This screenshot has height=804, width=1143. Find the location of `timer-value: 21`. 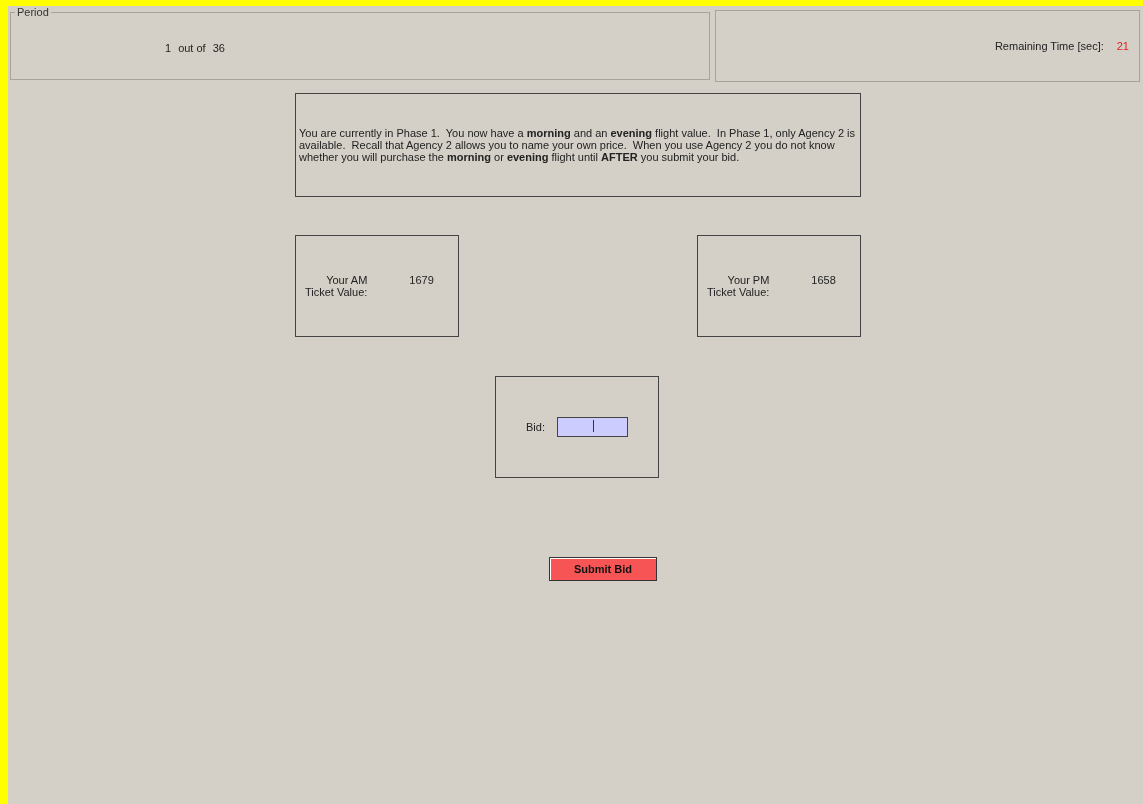

timer-value: 21 is located at coordinates (1122, 46).